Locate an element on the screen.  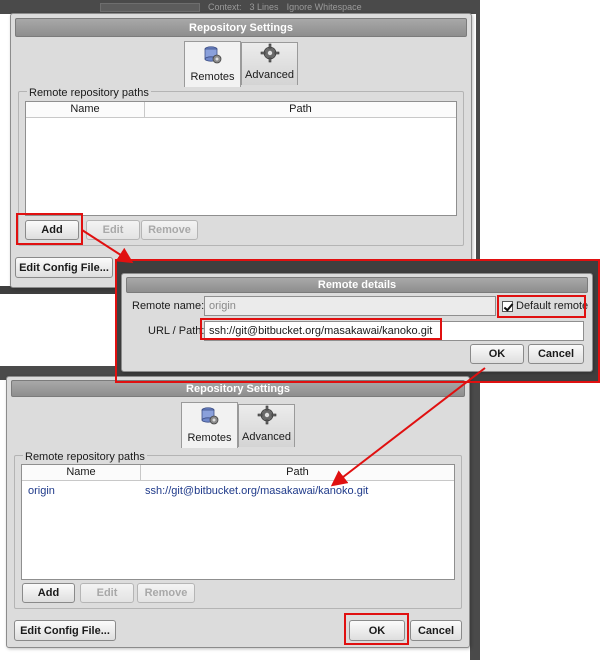
ok-button: OK is located at coordinates (377, 630).